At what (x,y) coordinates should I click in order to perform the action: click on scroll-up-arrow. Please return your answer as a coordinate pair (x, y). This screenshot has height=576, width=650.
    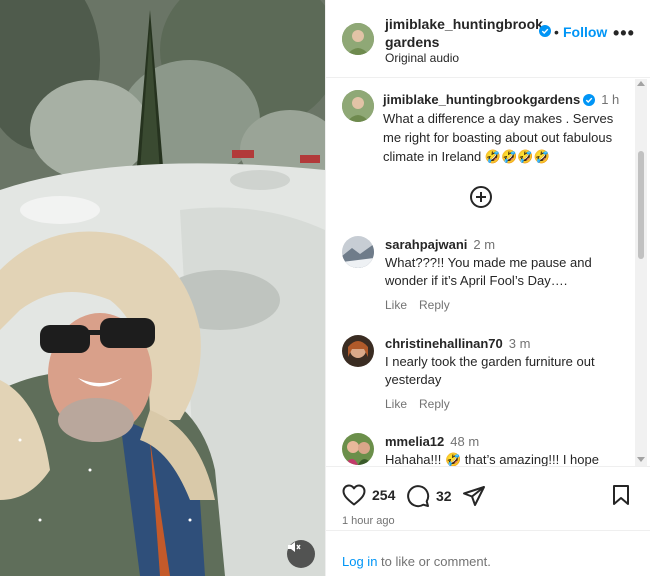
    Looking at the image, I should click on (641, 83).